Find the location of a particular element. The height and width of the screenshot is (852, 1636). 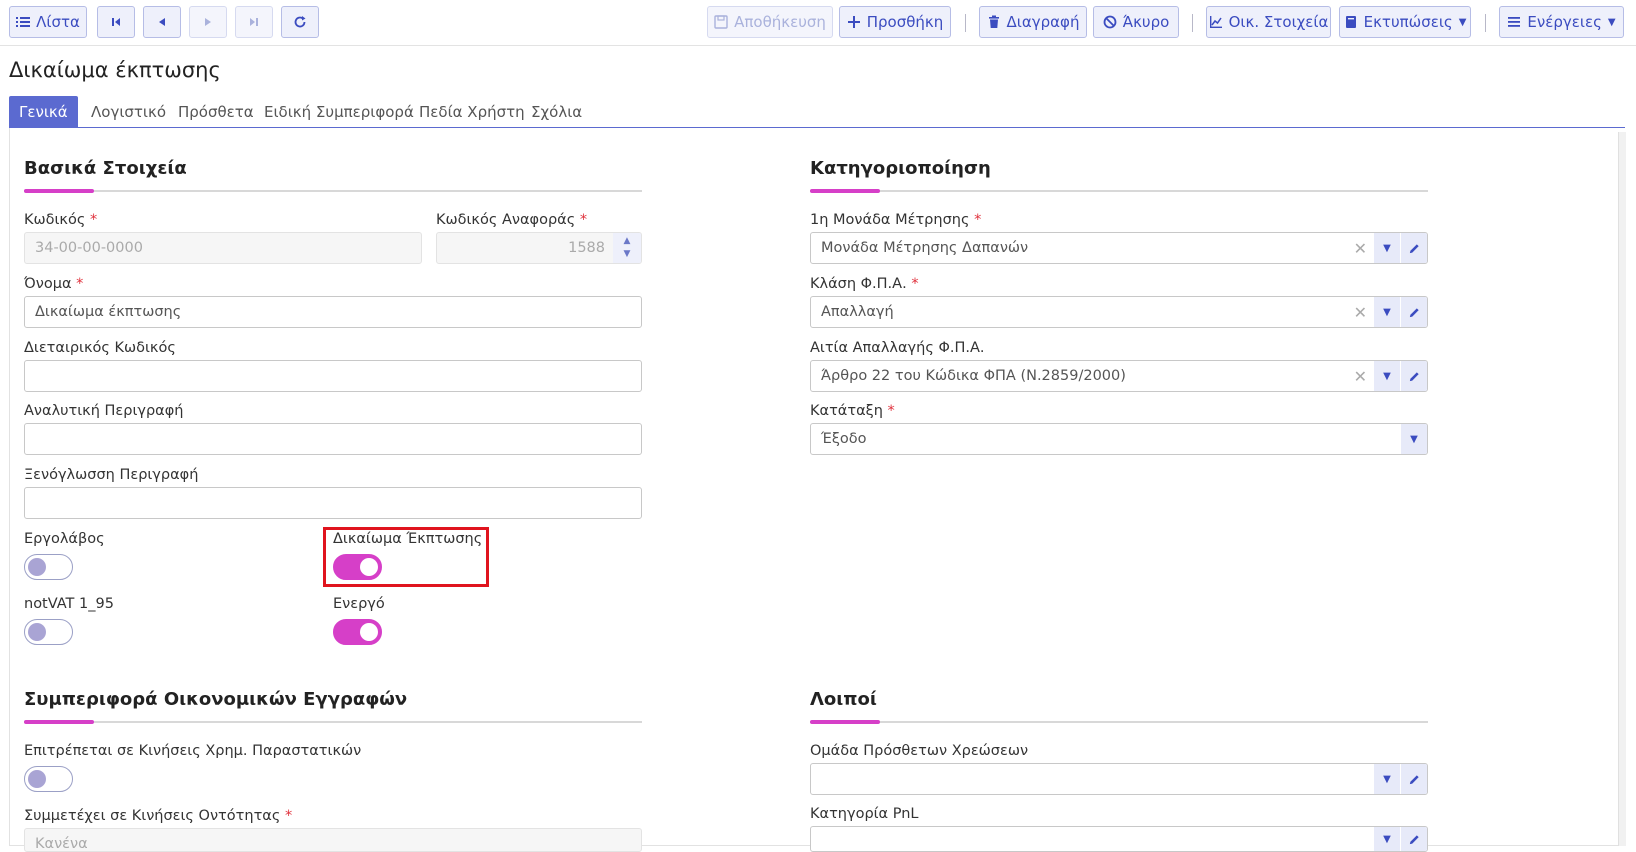

financial-data-button: Οικ. Στοιχεία is located at coordinates (1268, 22).